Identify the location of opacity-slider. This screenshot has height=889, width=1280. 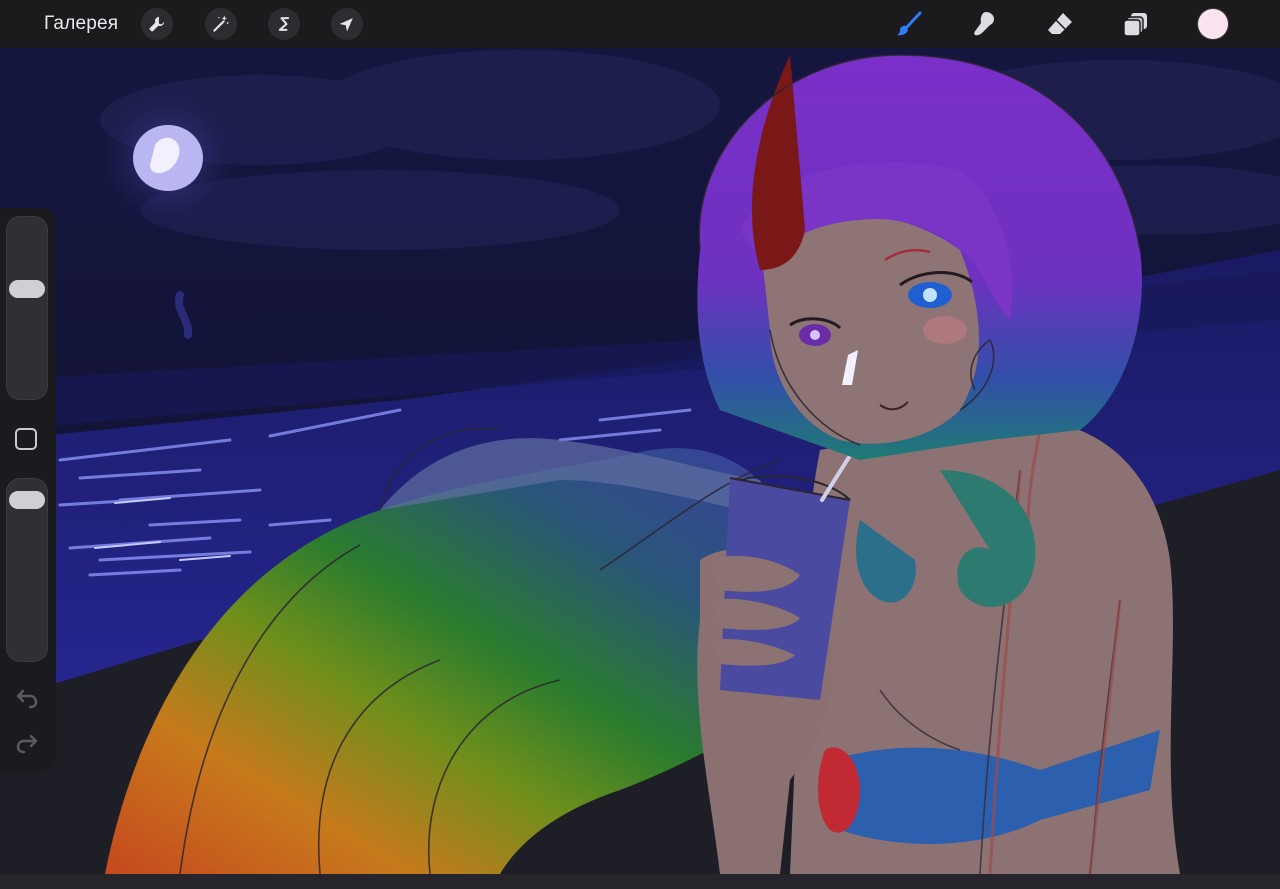
(27, 570).